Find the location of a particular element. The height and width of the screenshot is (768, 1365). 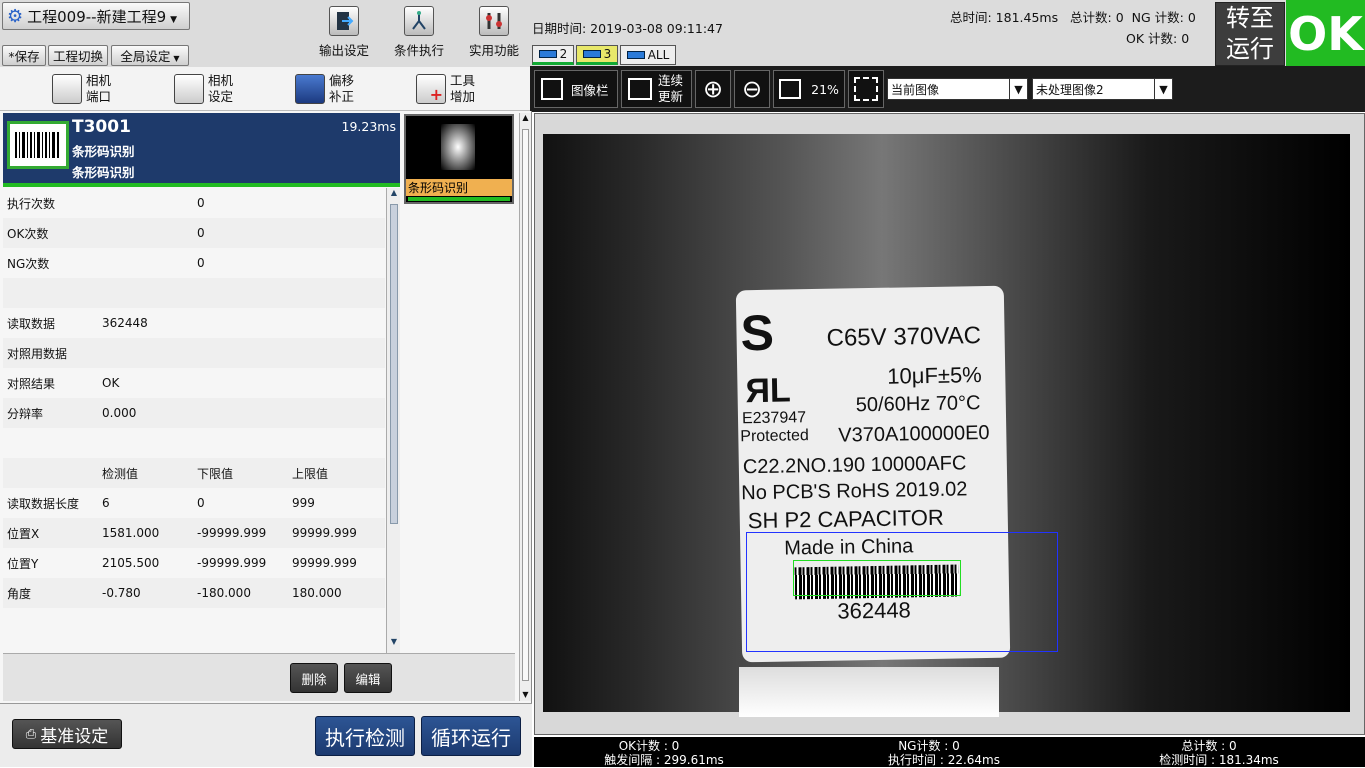

table-cell: 0 is located at coordinates (201, 233).